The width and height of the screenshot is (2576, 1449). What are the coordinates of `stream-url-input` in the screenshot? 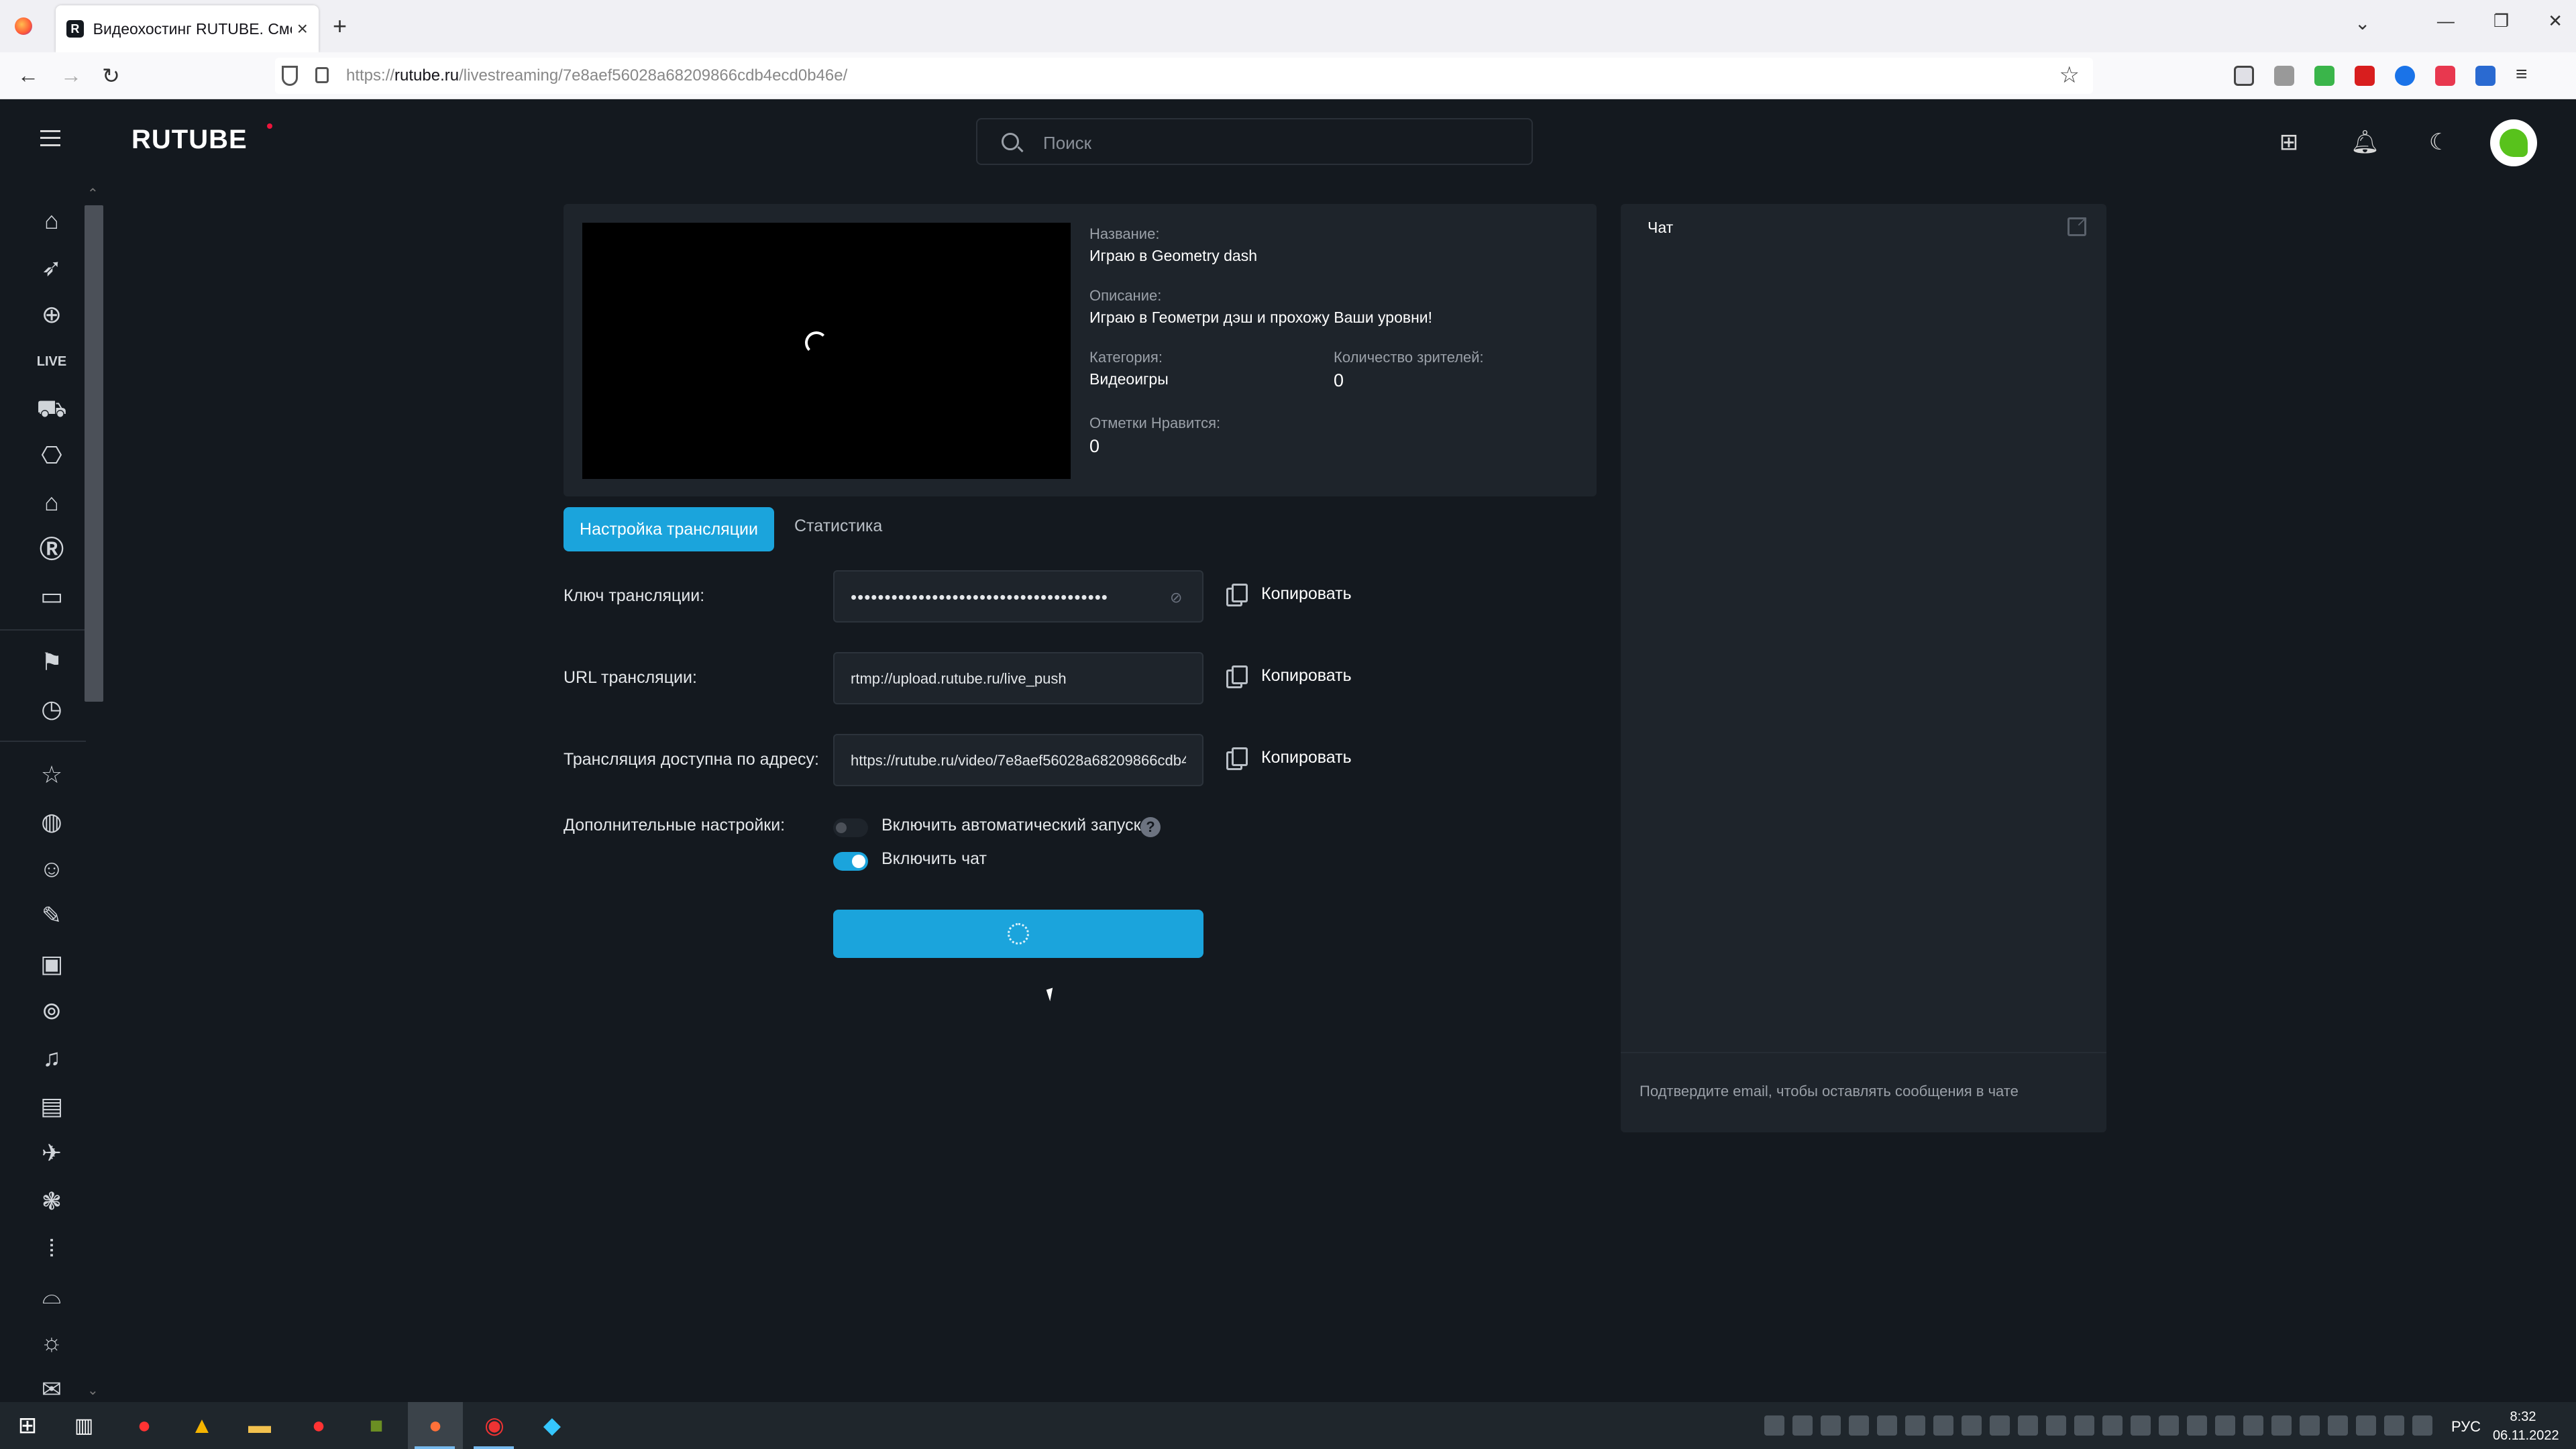 It's located at (1018, 679).